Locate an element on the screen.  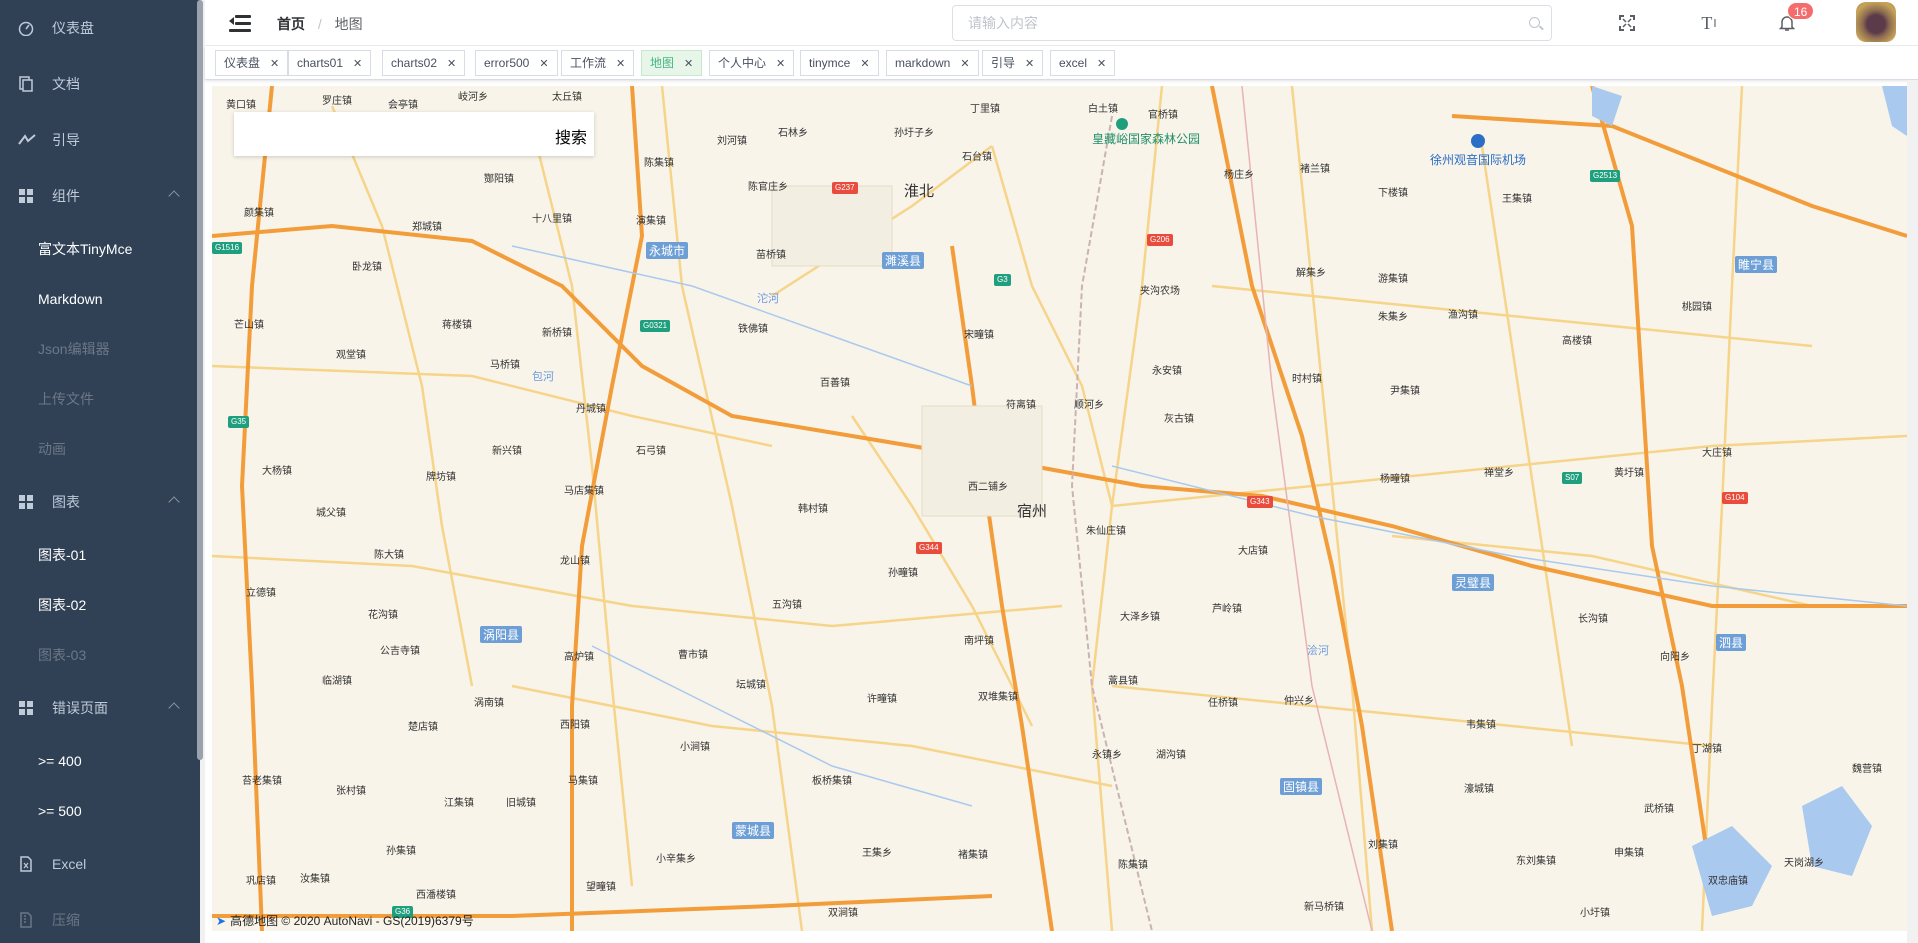
tag-charts01: charts01 ✕ is located at coordinates (330, 63).